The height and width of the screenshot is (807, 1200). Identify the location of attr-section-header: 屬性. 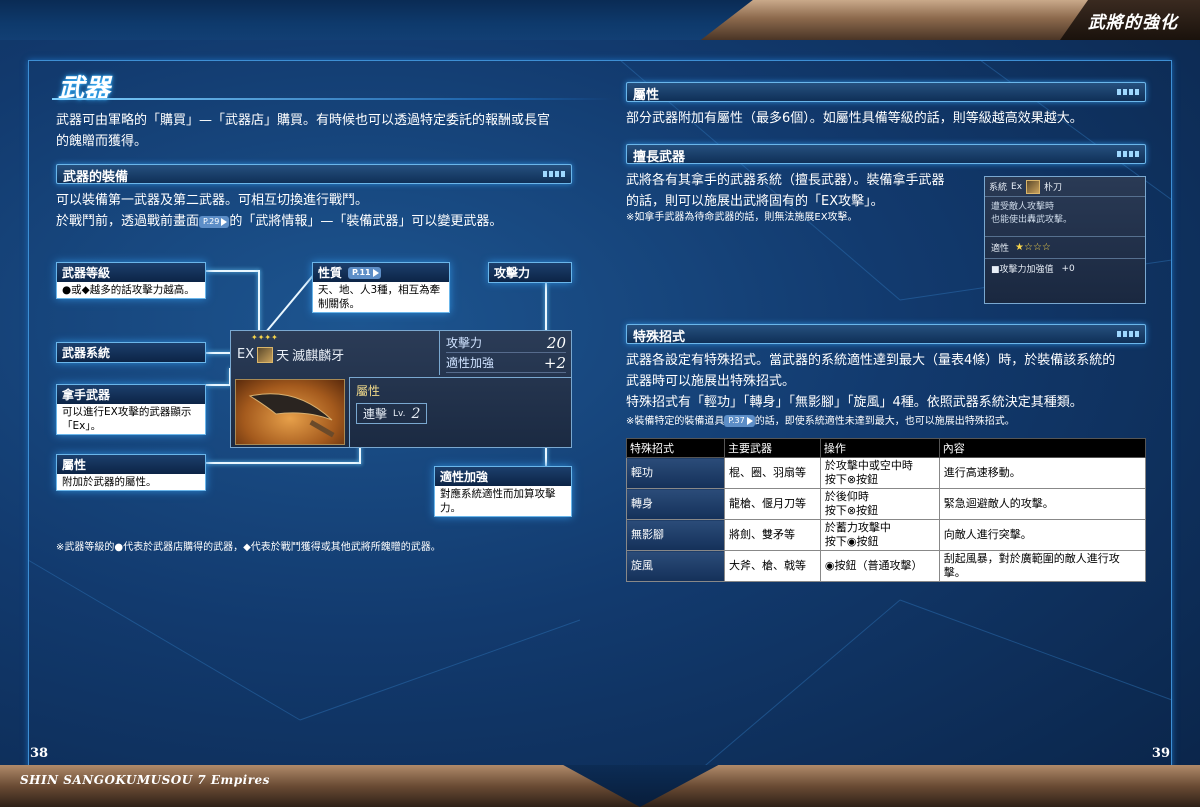
(886, 92).